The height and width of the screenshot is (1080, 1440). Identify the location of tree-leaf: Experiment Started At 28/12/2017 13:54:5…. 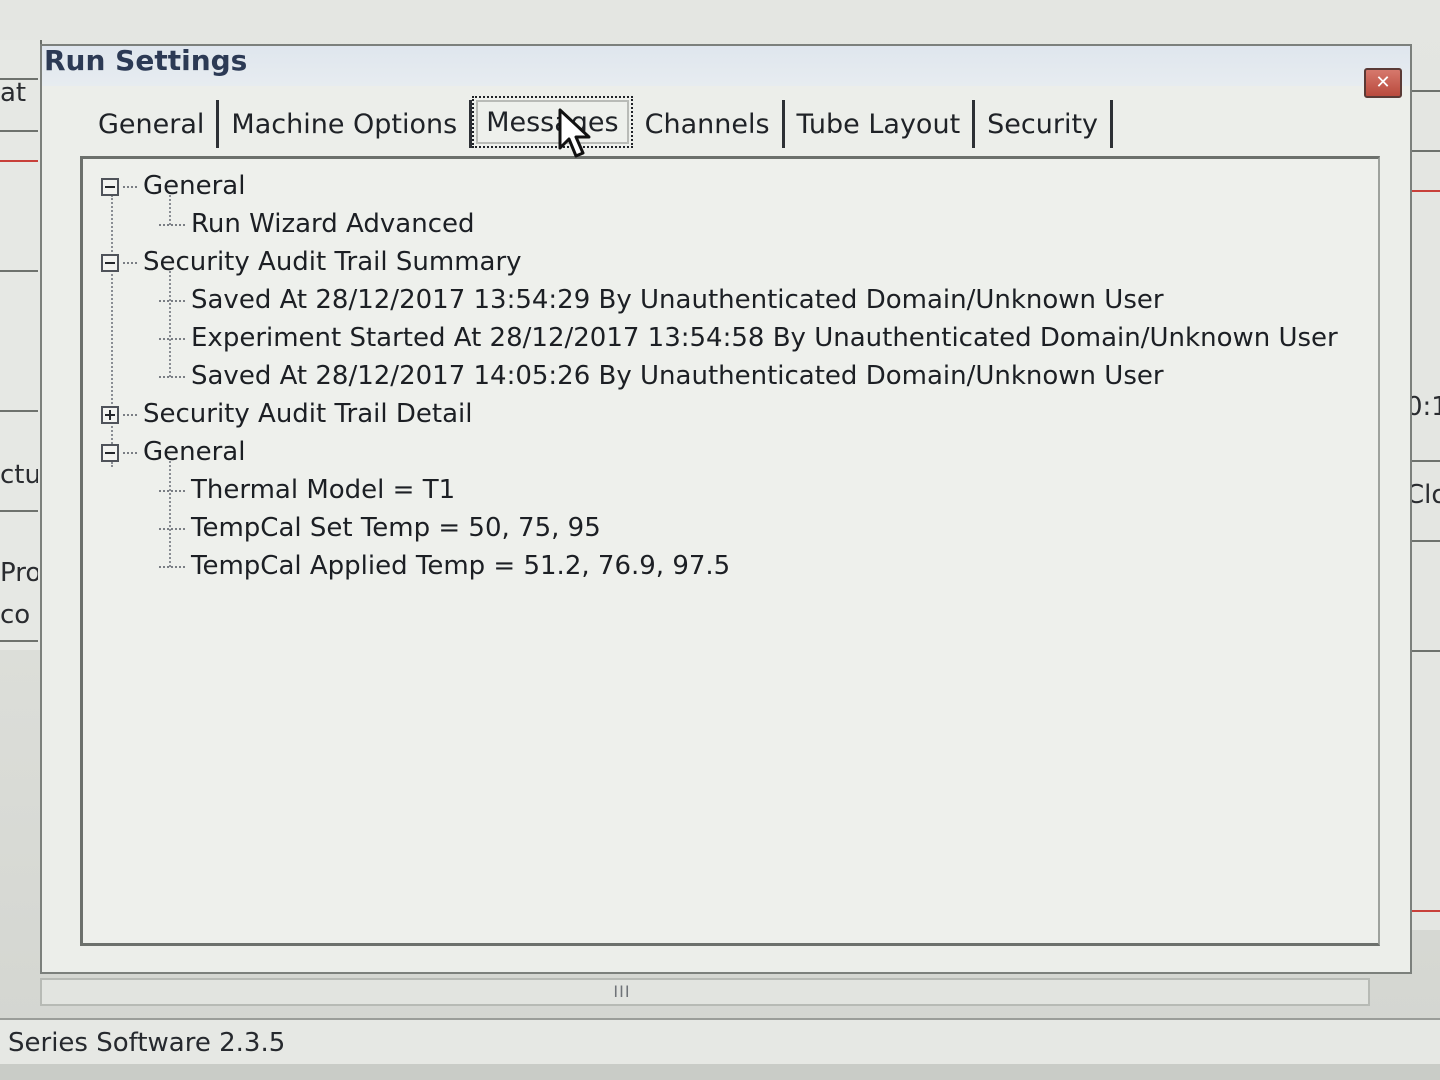
(719, 338).